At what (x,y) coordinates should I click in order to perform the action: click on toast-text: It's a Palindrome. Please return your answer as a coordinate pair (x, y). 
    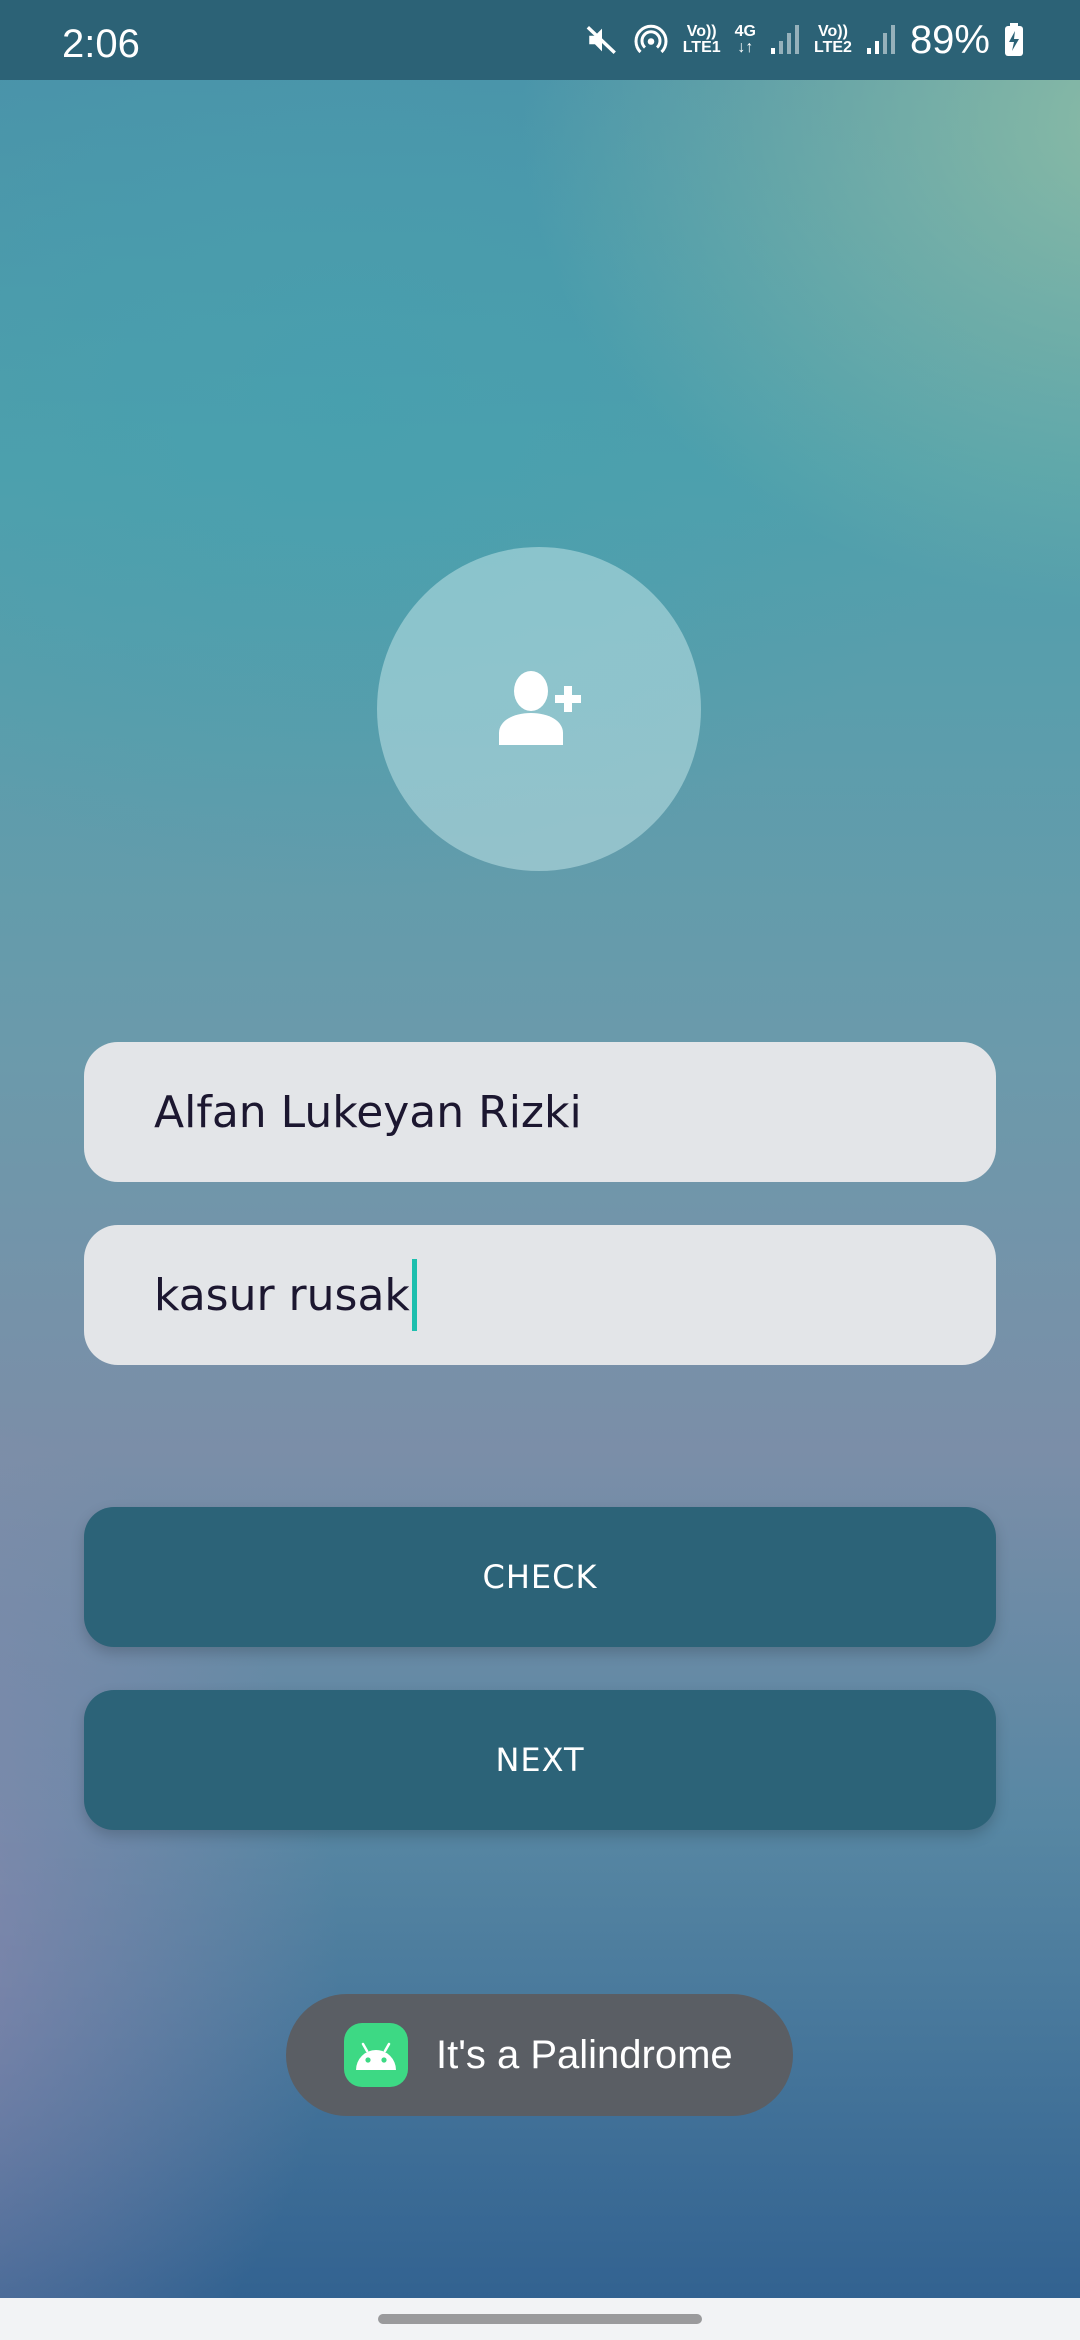
    Looking at the image, I should click on (584, 2054).